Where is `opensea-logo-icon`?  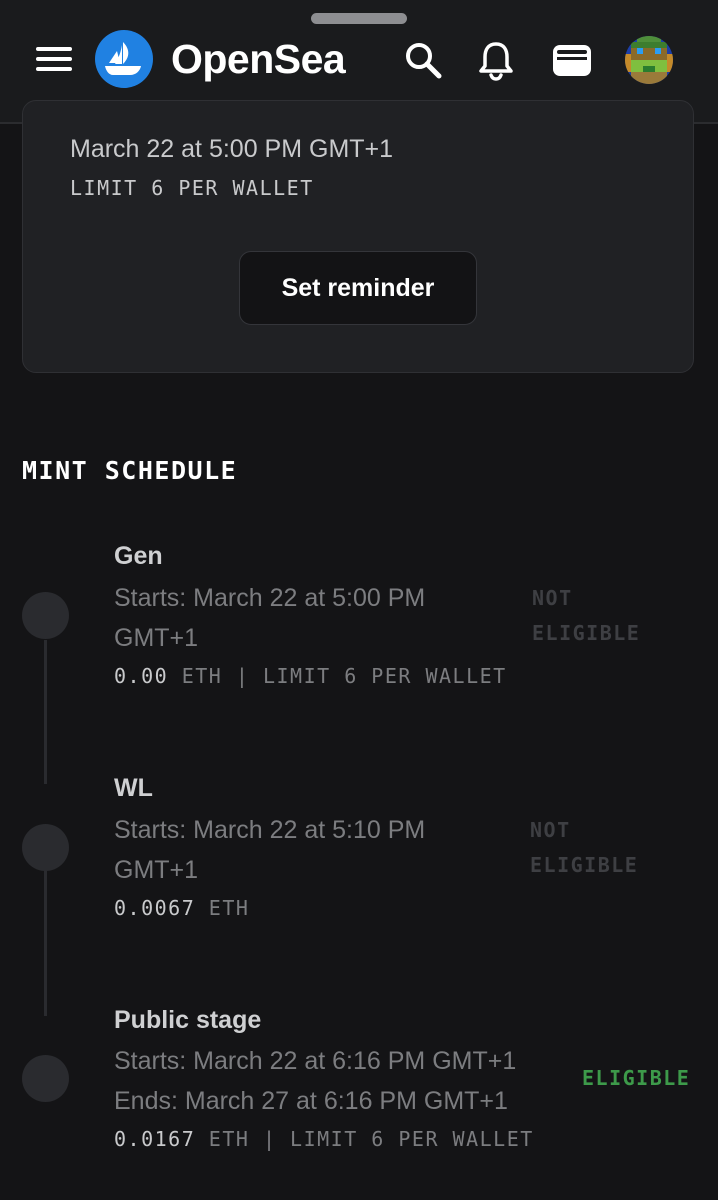
opensea-logo-icon is located at coordinates (124, 59).